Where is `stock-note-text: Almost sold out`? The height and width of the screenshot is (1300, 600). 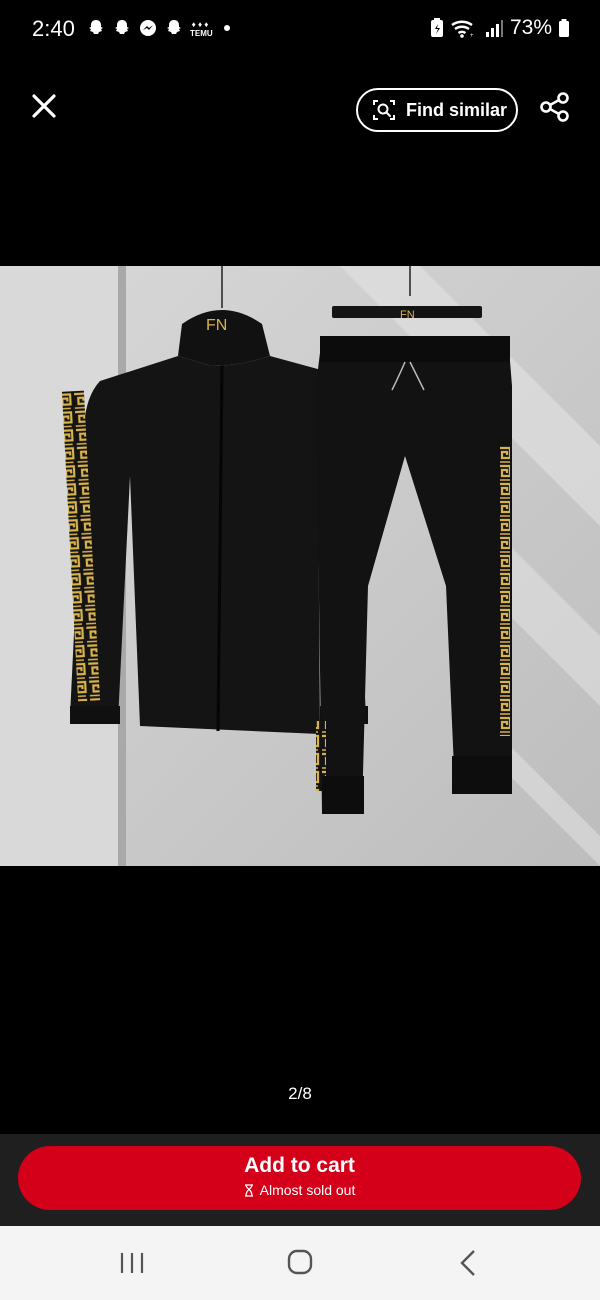 stock-note-text: Almost sold out is located at coordinates (307, 1190).